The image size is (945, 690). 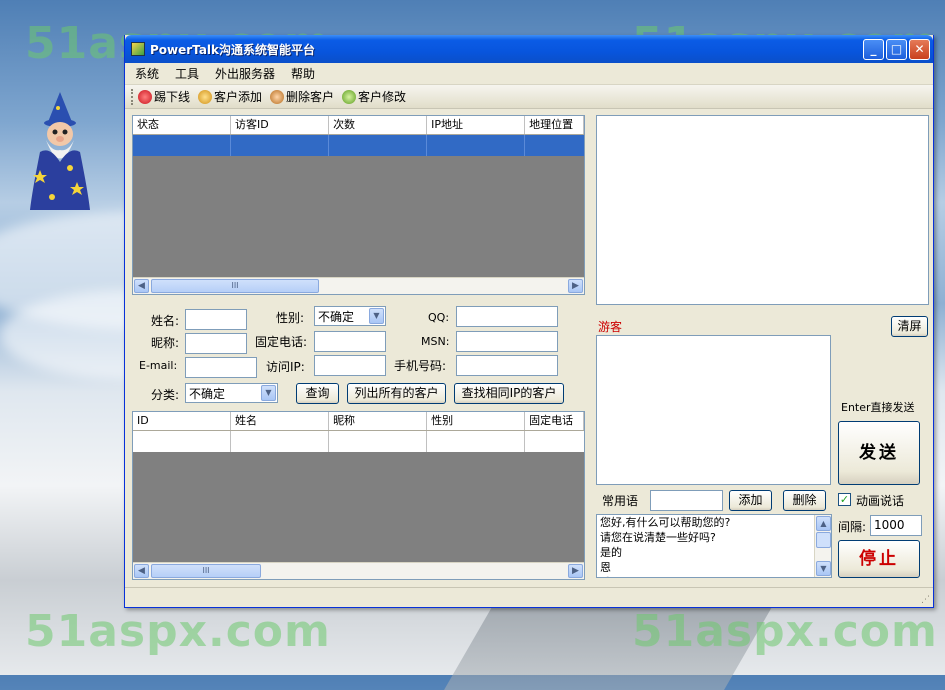 I want to click on scroll-thumb, so click(x=823, y=540).